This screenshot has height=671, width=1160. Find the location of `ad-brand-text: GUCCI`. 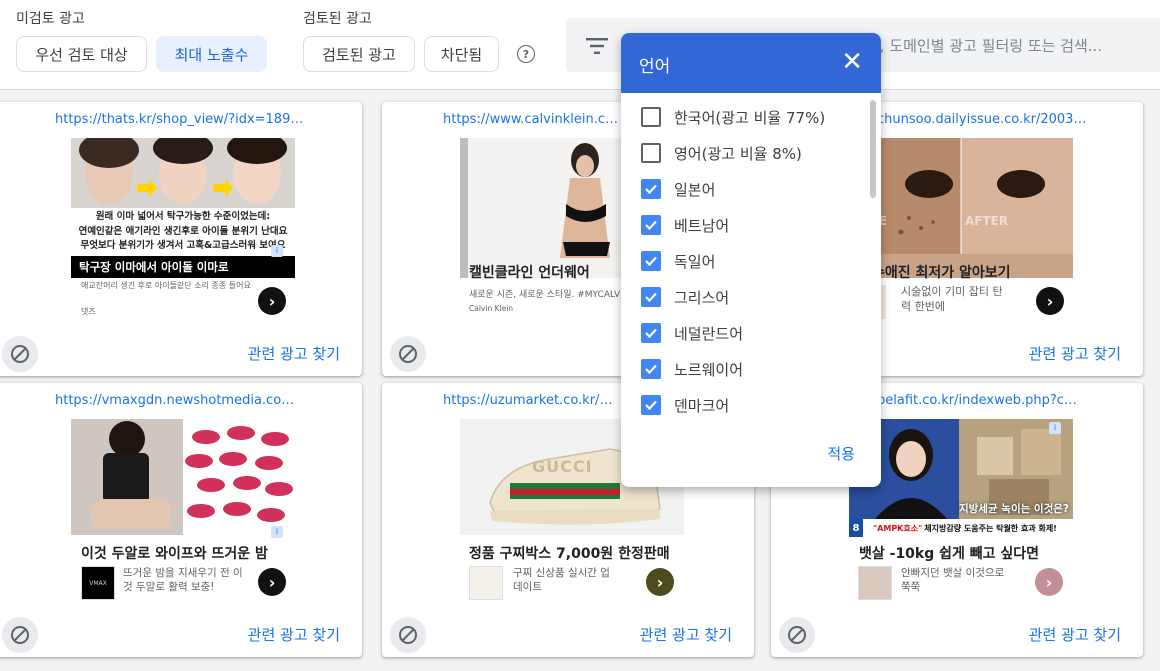

ad-brand-text: GUCCI is located at coordinates (562, 466).